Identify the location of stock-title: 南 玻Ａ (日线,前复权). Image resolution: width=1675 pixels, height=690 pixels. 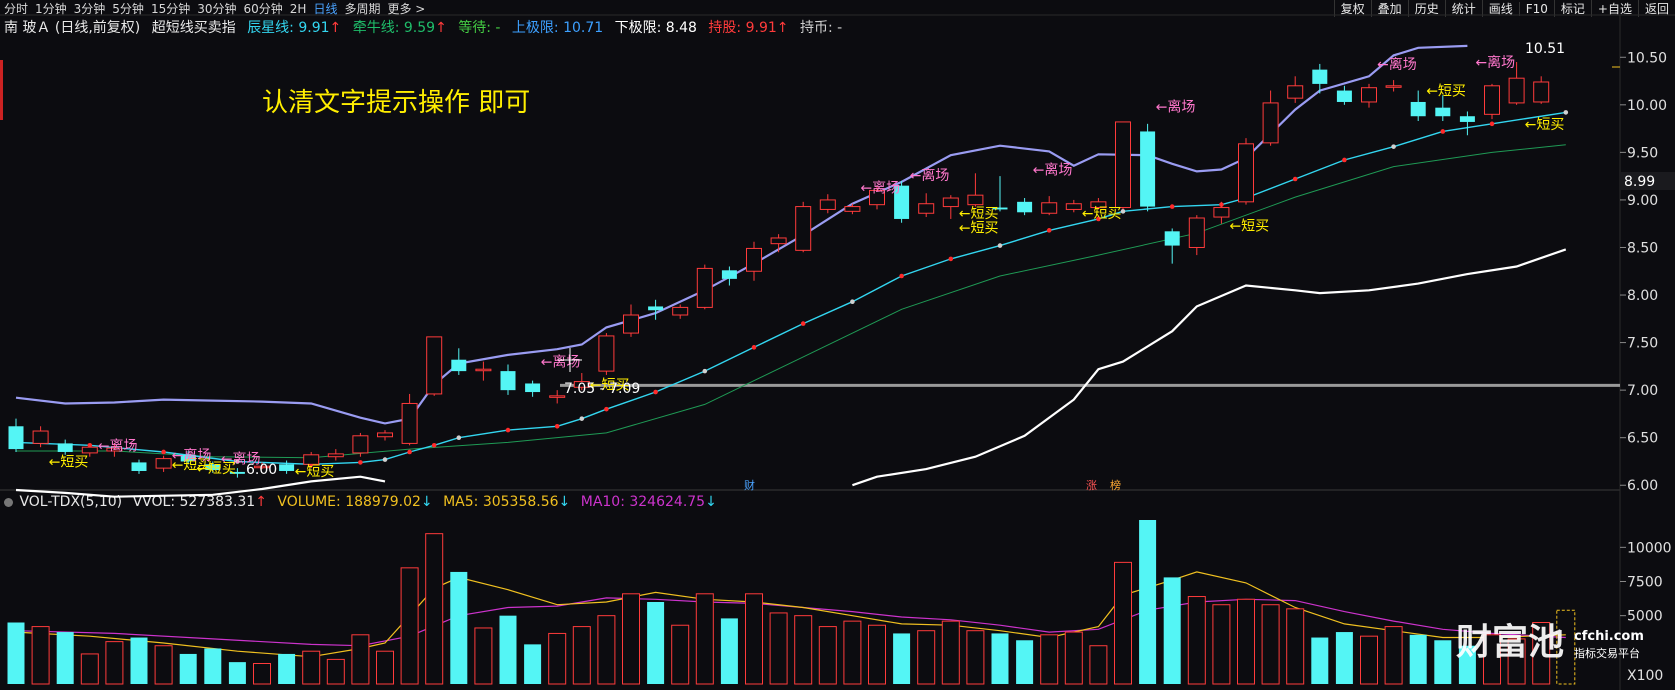
(72, 28).